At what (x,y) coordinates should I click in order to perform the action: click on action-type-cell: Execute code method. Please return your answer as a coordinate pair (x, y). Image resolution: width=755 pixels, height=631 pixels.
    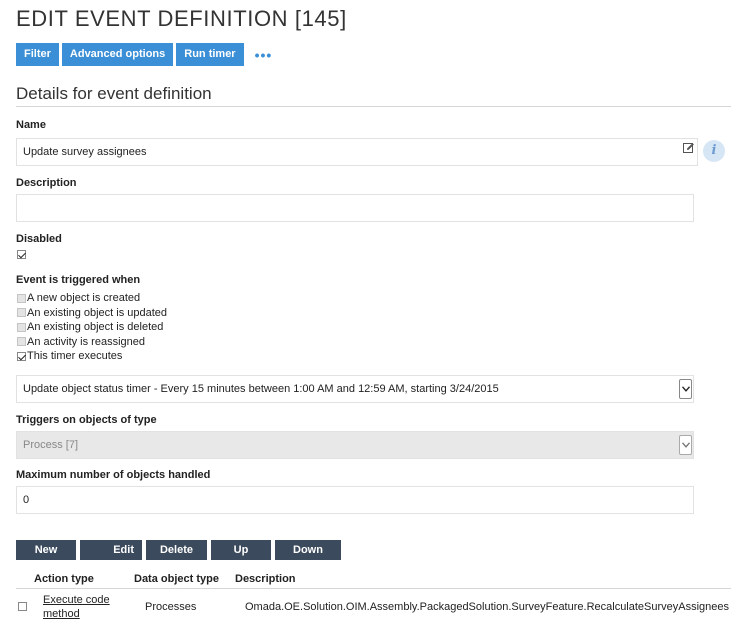
    Looking at the image, I should click on (76, 607).